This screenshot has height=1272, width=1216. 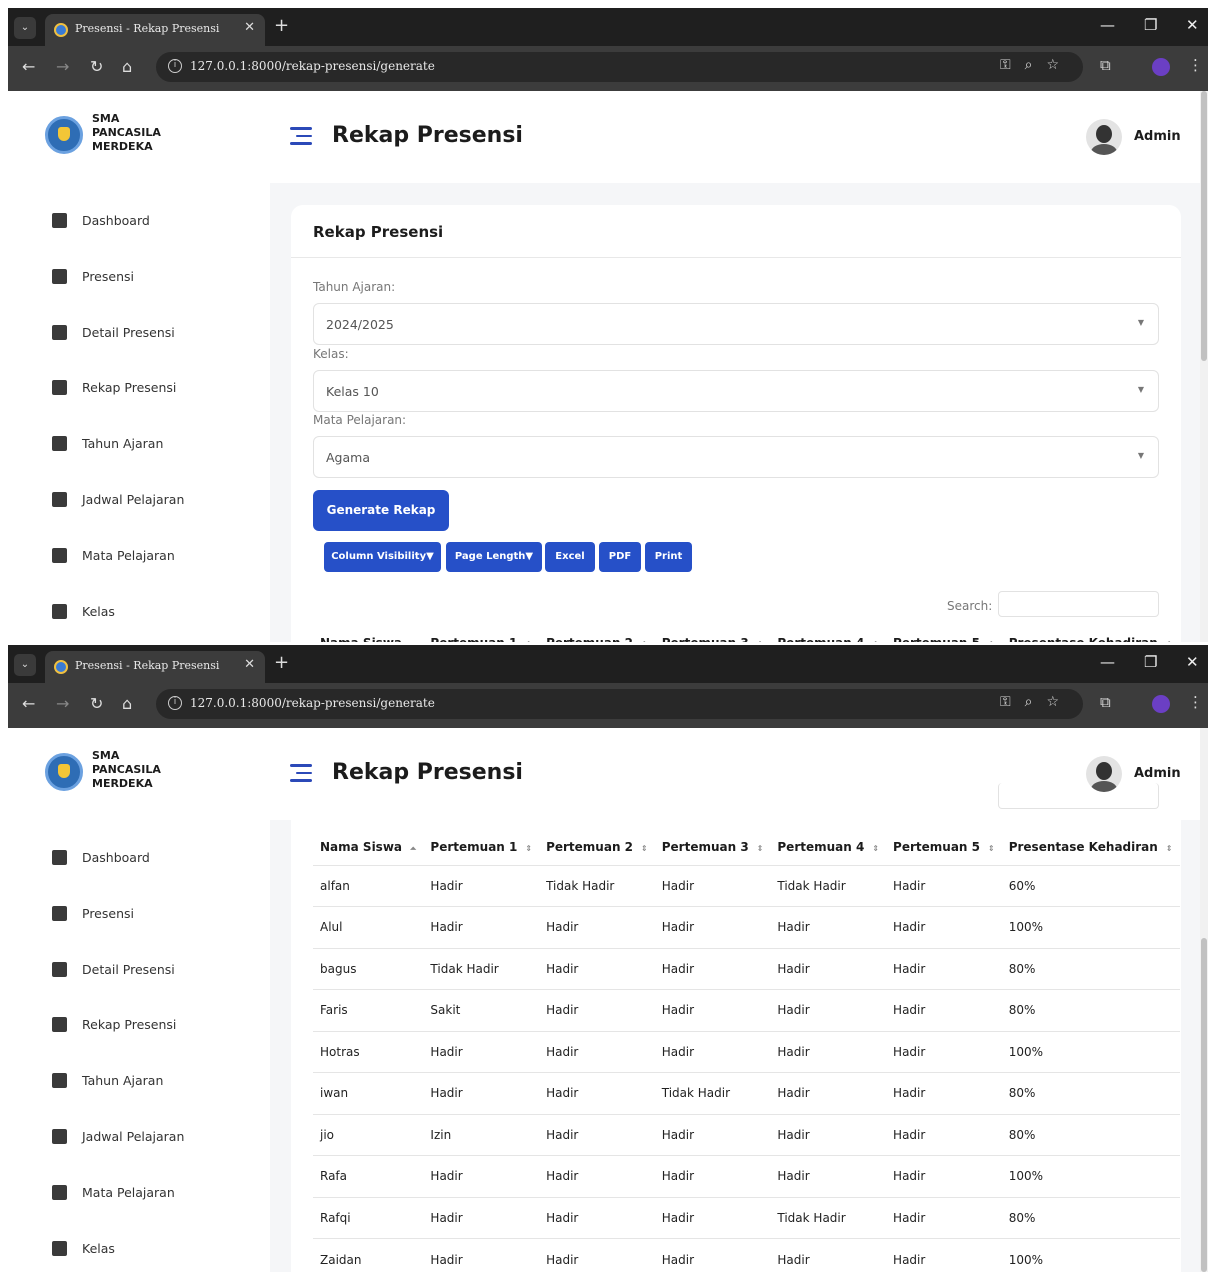 I want to click on page-length-button: Page Length▼, so click(x=494, y=557).